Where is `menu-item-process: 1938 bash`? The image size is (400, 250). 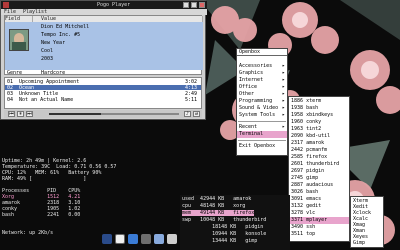
menu-item-process: 1938 bash is located at coordinates (319, 108).